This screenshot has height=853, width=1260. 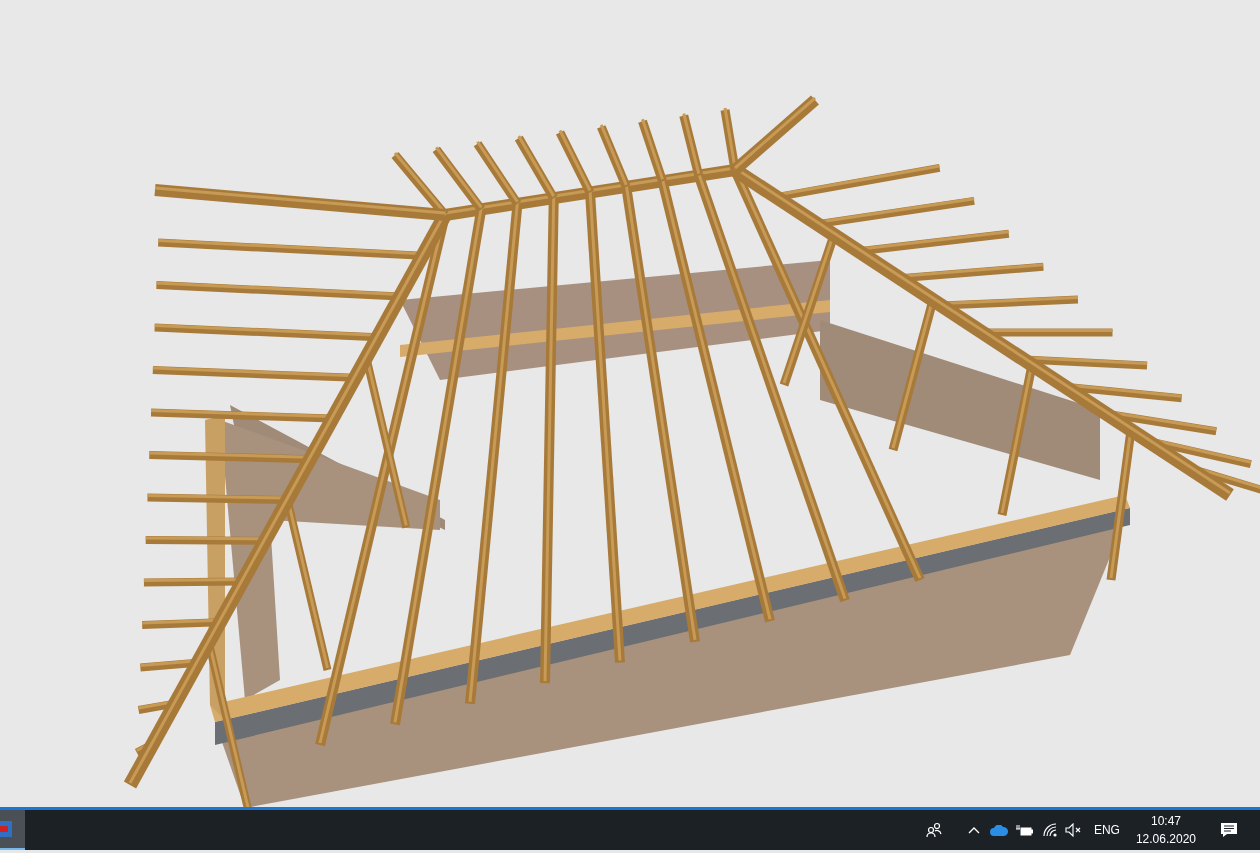 What do you see at coordinates (933, 830) in the screenshot?
I see `people-icon` at bounding box center [933, 830].